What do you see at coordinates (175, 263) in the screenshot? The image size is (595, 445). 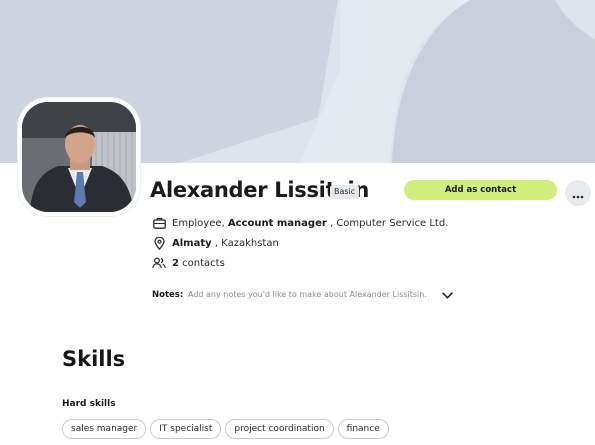 I see `contacts-count: 2` at bounding box center [175, 263].